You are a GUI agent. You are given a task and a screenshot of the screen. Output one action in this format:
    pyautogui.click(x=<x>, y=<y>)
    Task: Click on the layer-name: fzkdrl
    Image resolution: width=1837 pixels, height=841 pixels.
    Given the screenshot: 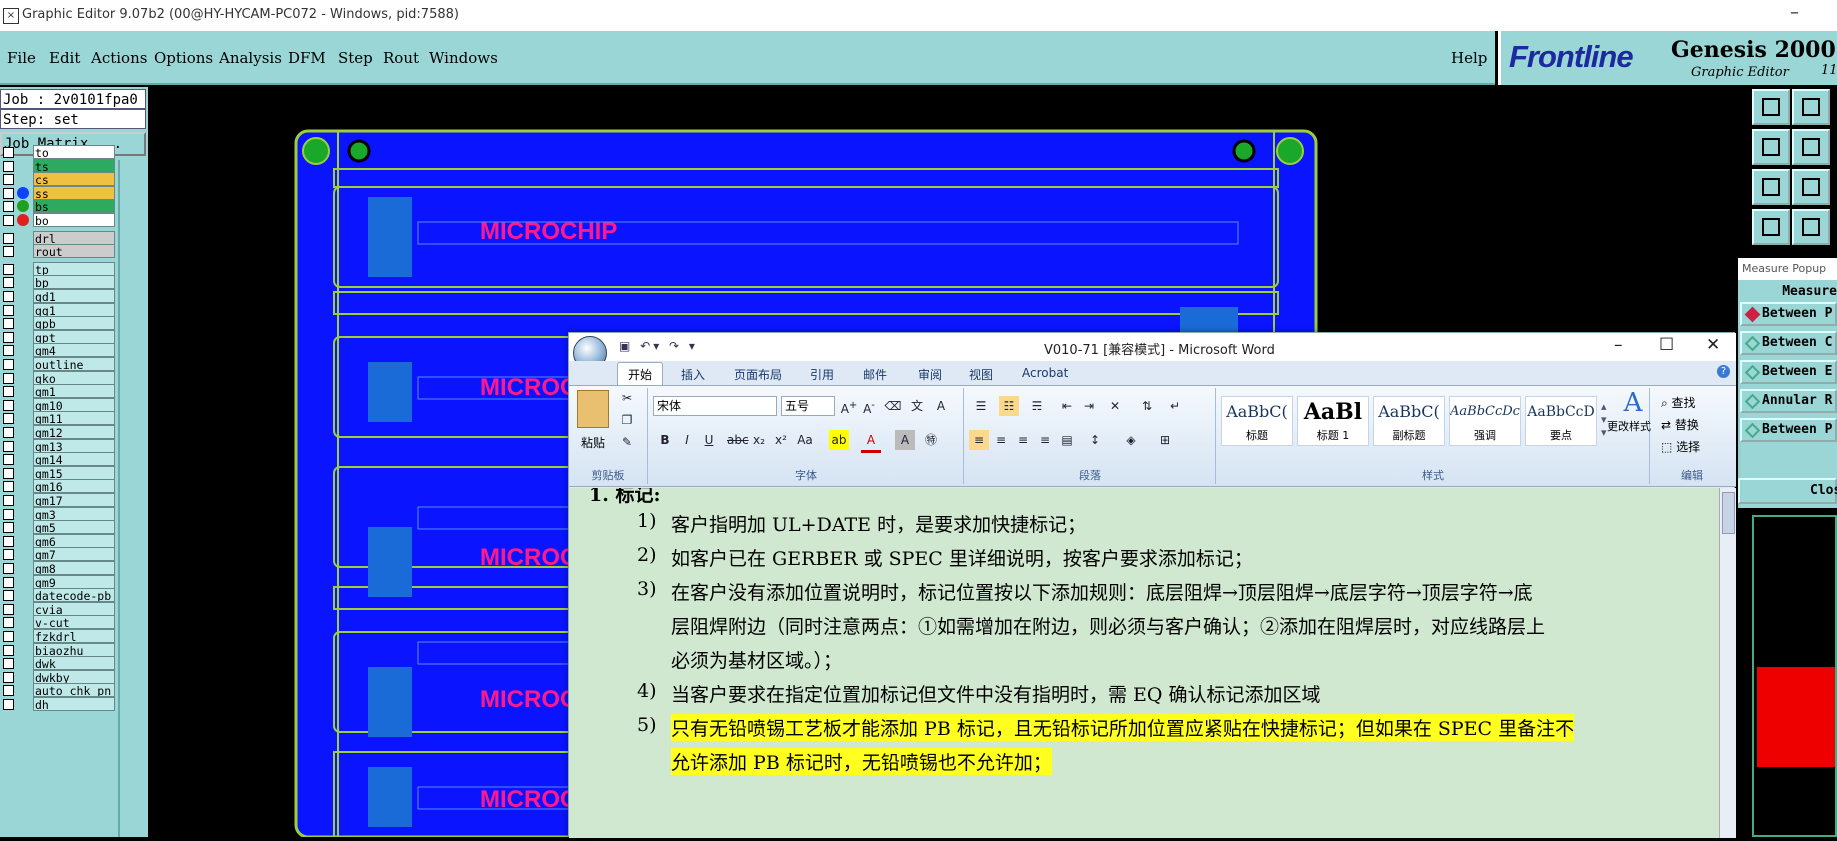 What is the action you would take?
    pyautogui.click(x=74, y=636)
    